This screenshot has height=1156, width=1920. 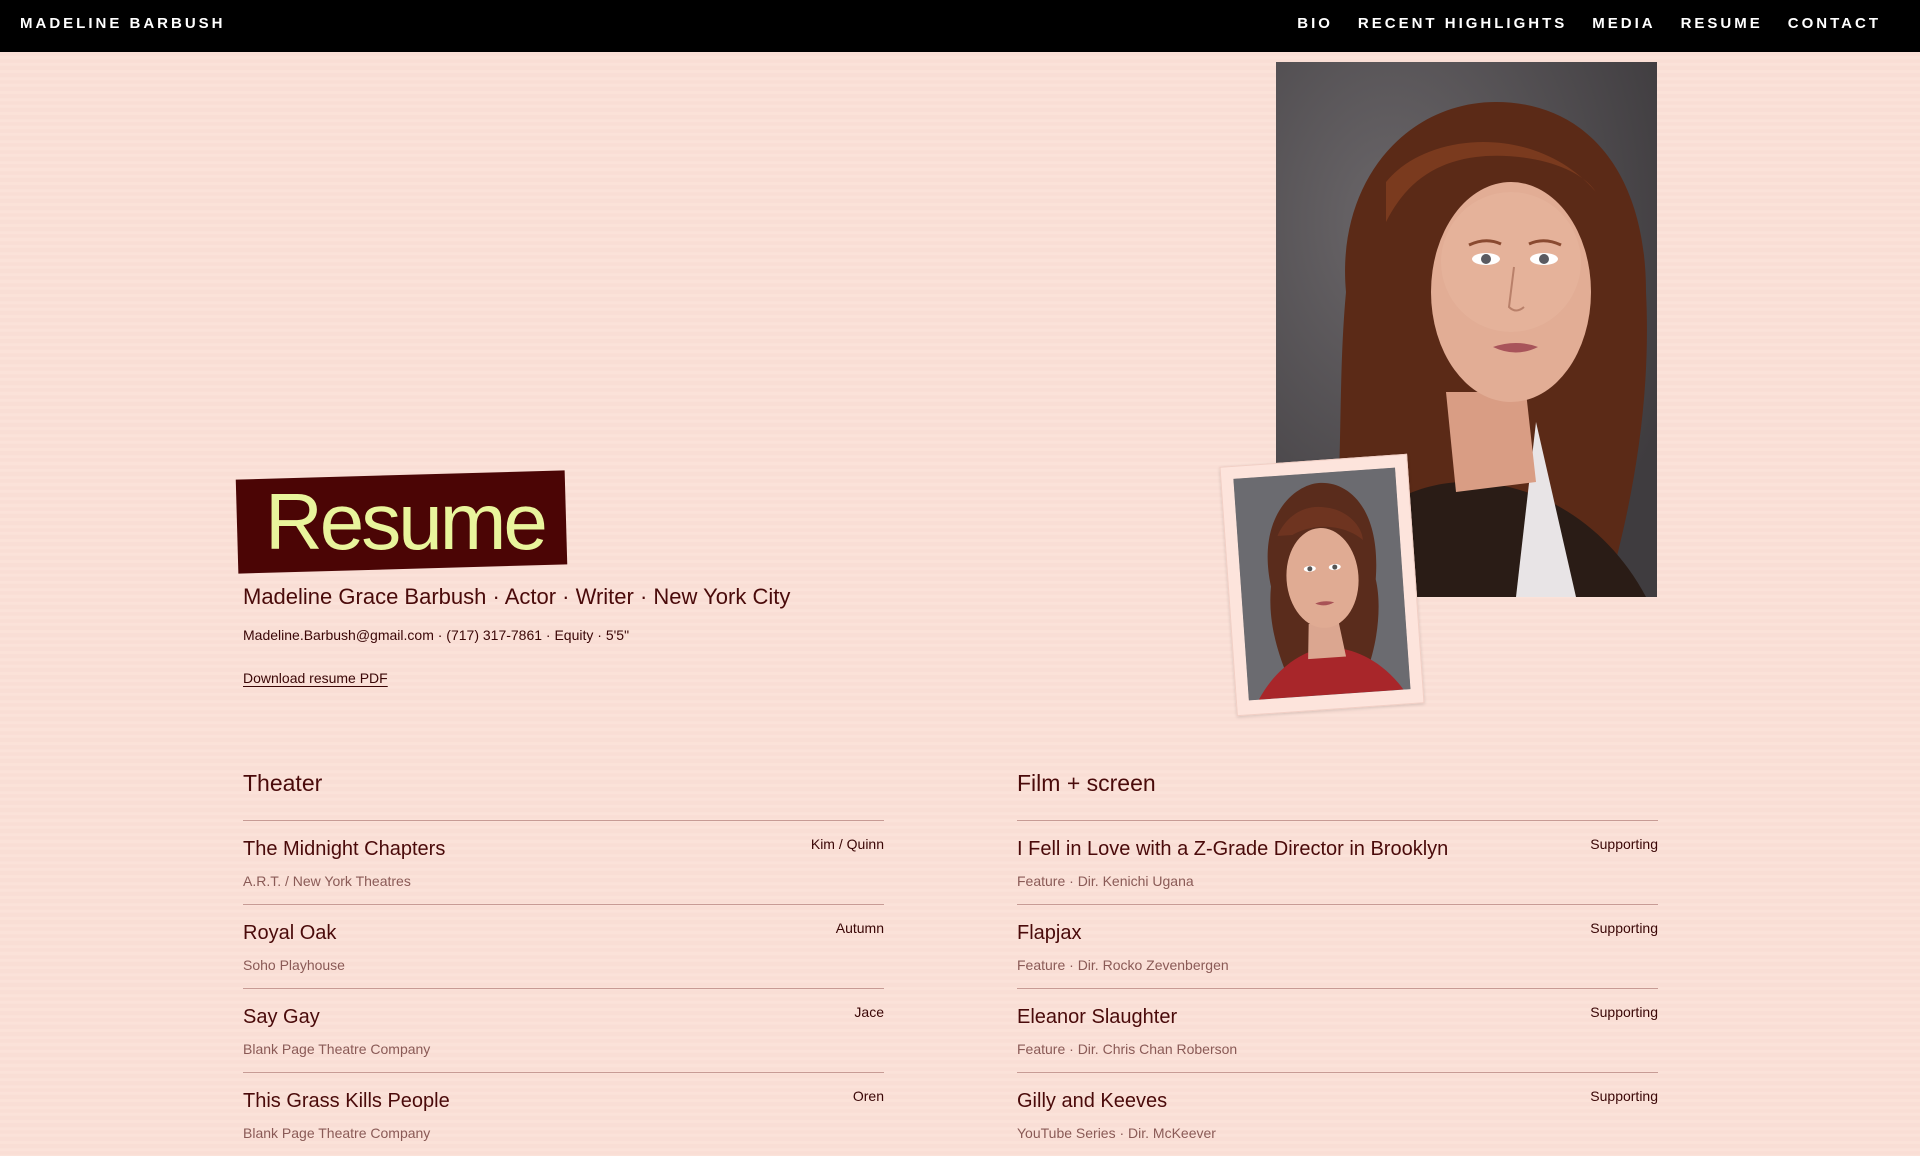 I want to click on theater-heading: Theater, so click(x=283, y=783).